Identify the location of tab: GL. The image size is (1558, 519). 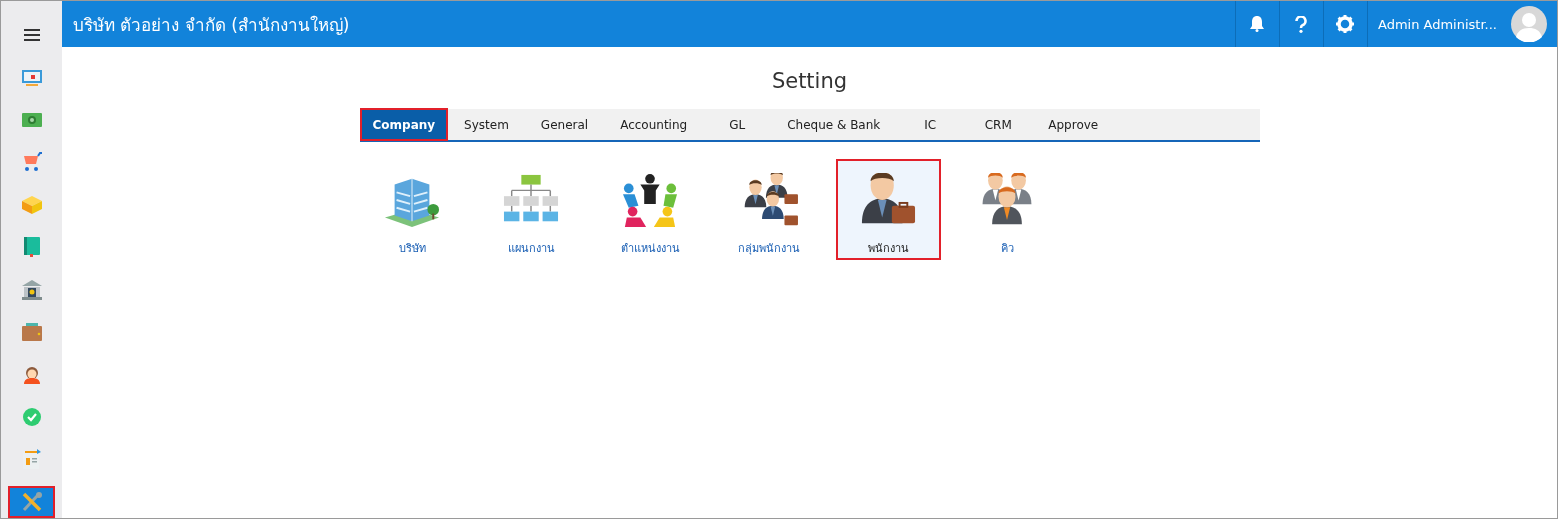
(737, 124).